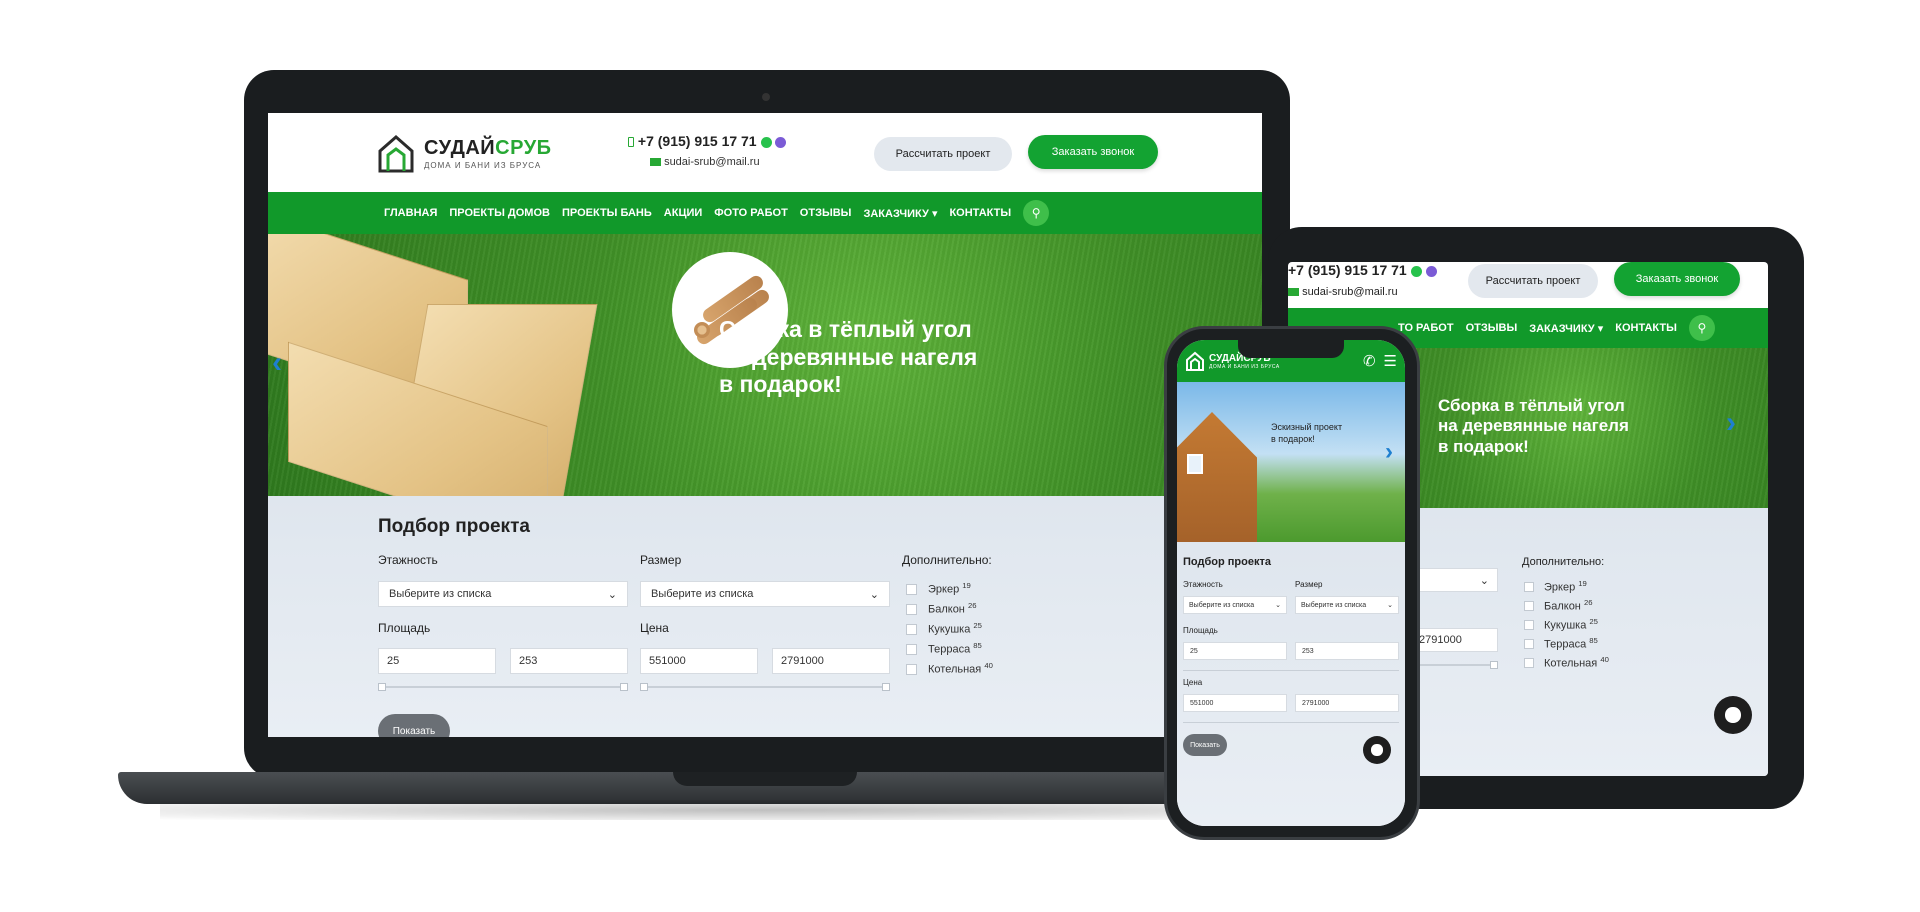 The image size is (1920, 912). I want to click on slider-prev-arrow: ‹, so click(277, 363).